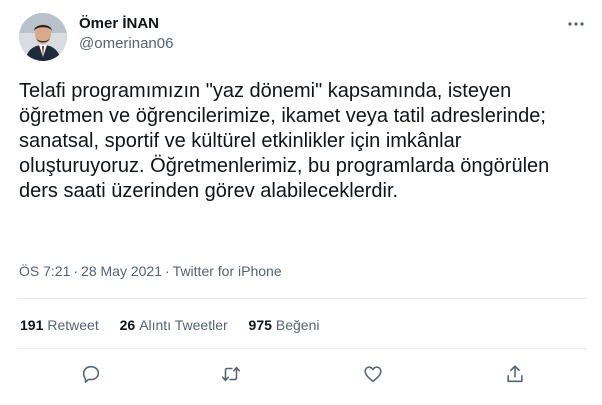 This screenshot has height=405, width=602. Describe the element at coordinates (260, 325) in the screenshot. I see `likes-count: 975` at that location.